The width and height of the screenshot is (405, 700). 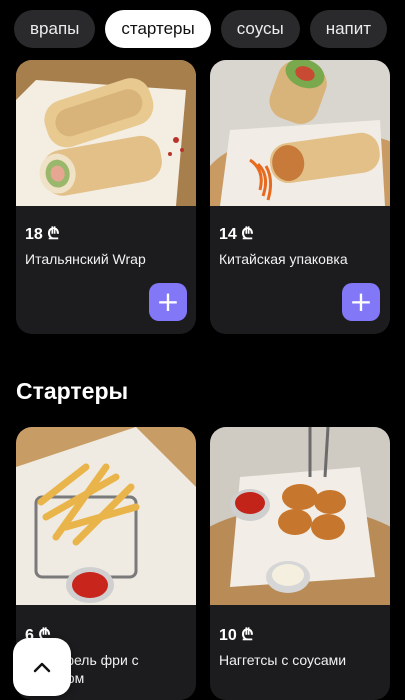 I want to click on tab-wraps: врапы, so click(x=55, y=29).